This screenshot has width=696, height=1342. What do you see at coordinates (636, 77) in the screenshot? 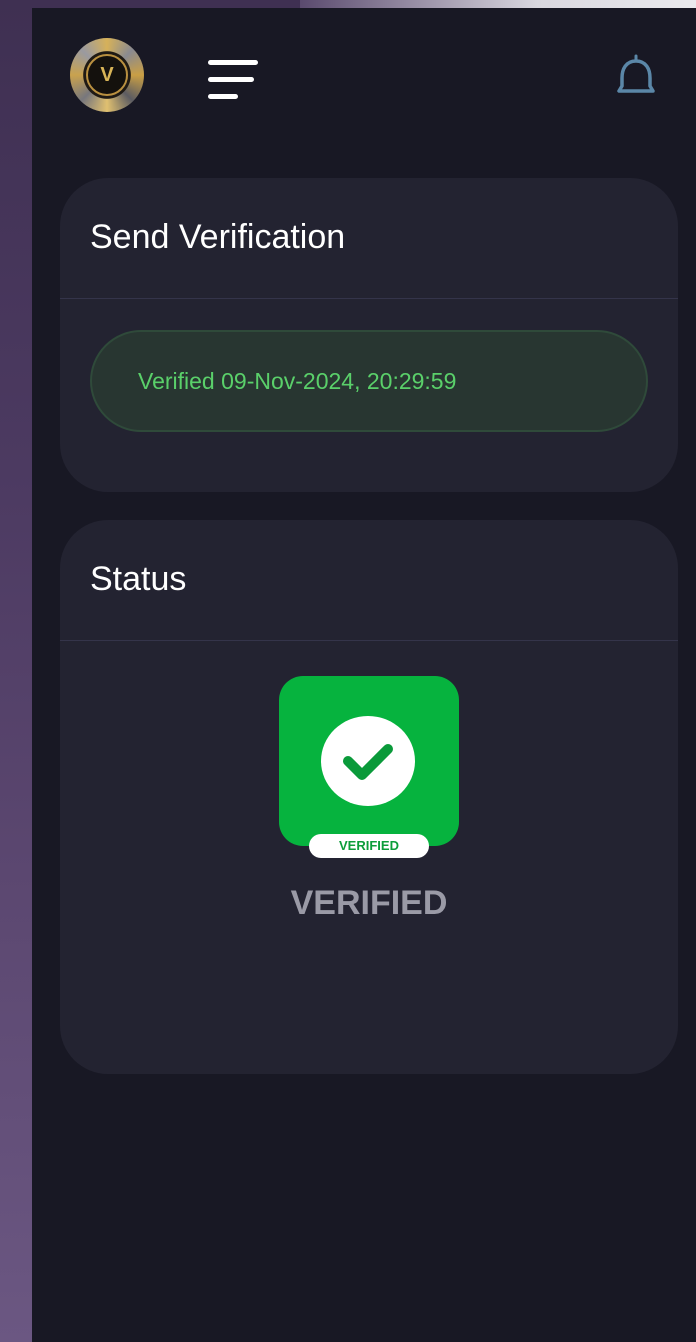
I see `bell-icon` at bounding box center [636, 77].